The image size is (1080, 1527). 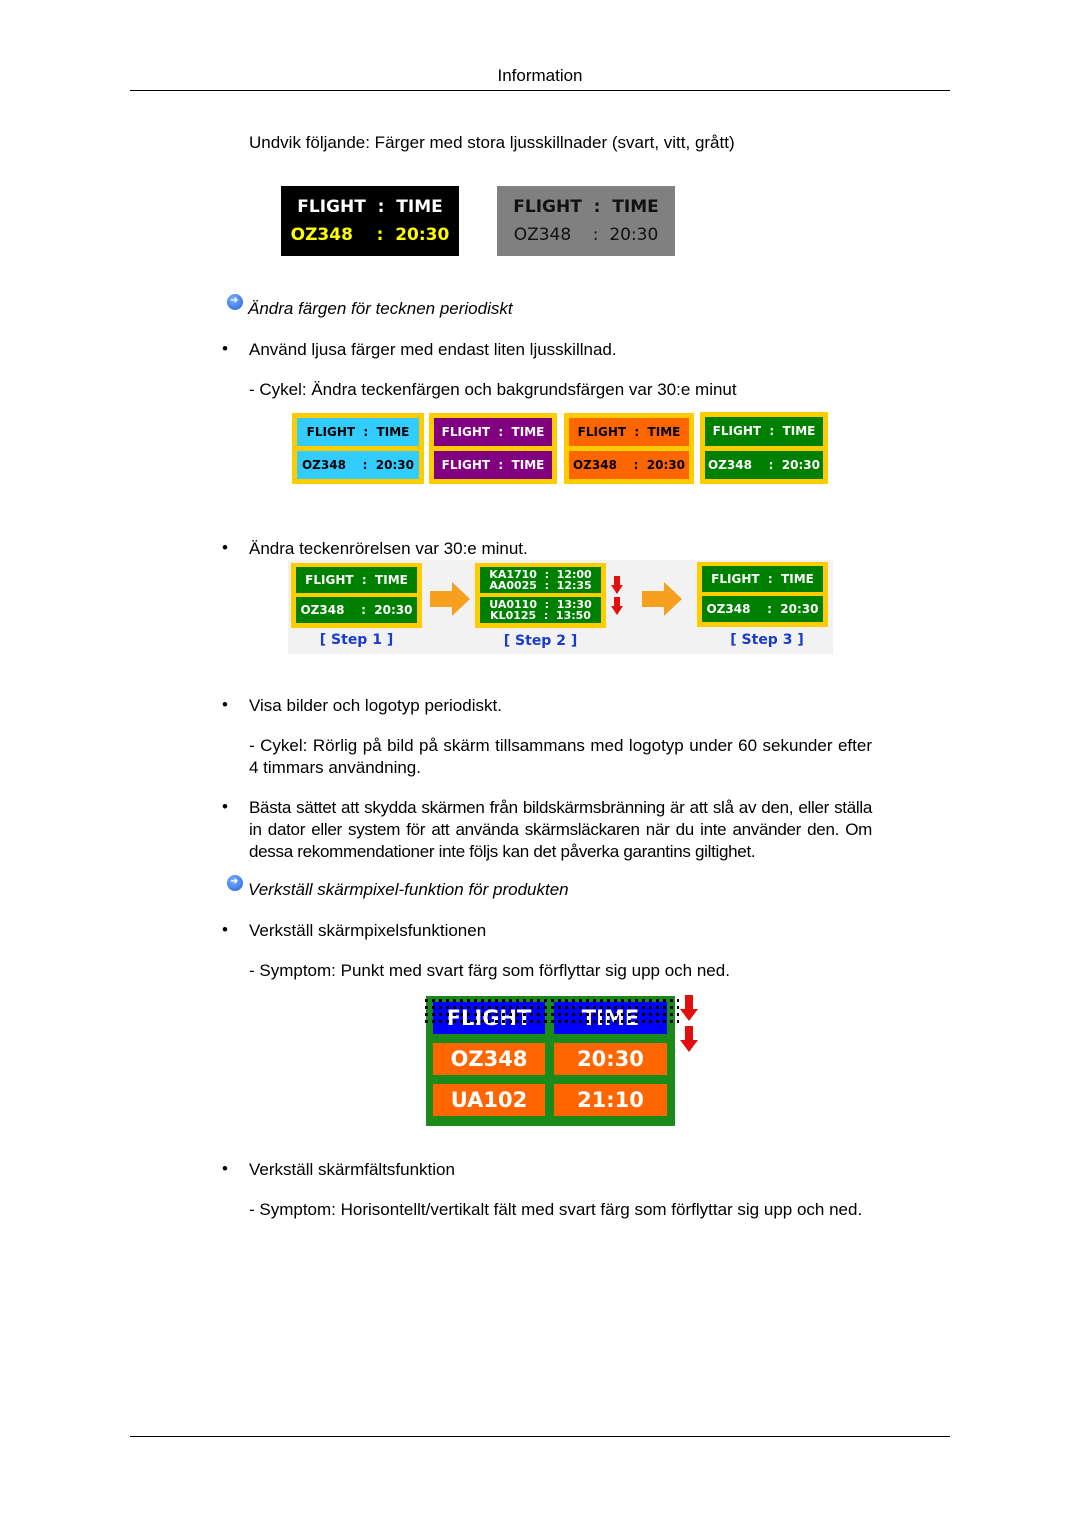 I want to click on footer-rule, so click(x=540, y=1436).